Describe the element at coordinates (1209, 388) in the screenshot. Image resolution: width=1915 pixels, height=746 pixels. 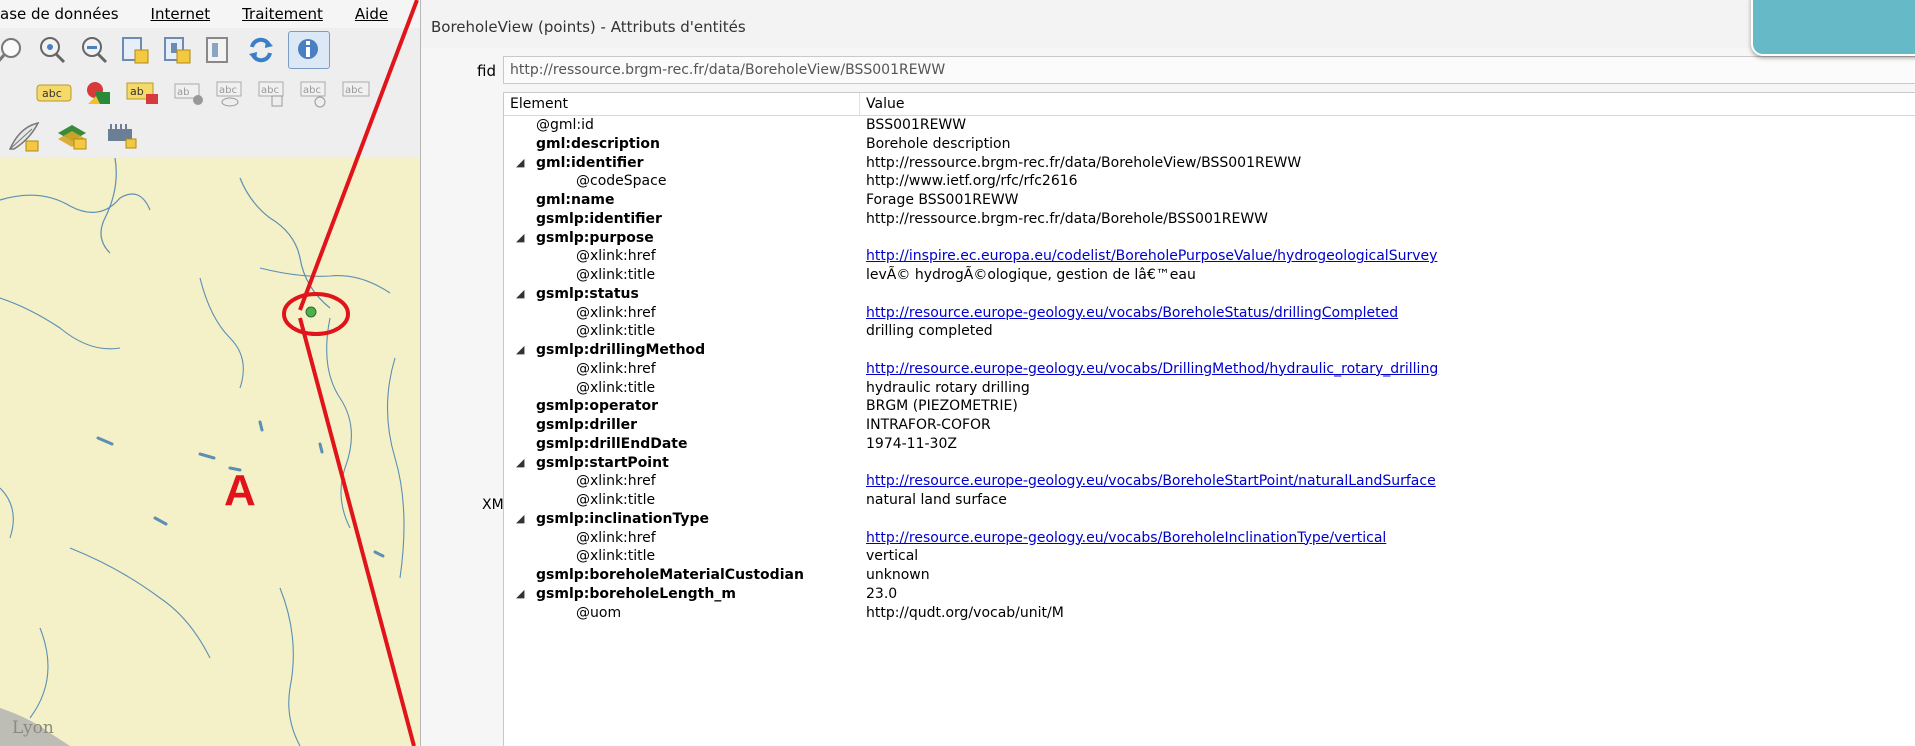
I see `tree-row: @xlink:title hydraulic rotary drilling` at that location.